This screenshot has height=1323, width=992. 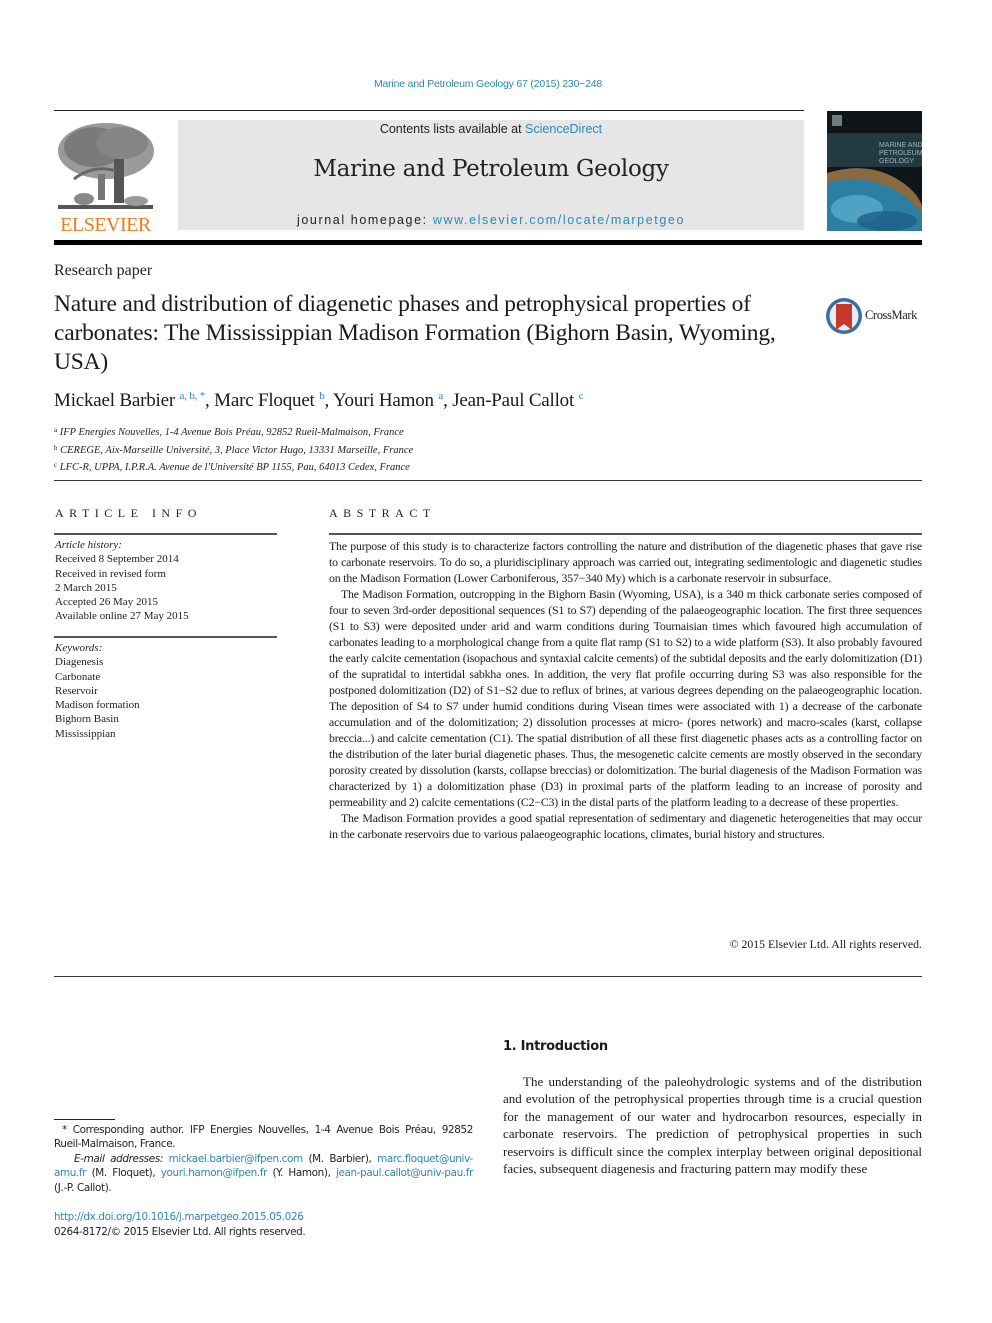 What do you see at coordinates (214, 1173) in the screenshot?
I see `email-link: youri.hamon@ifpen.fr` at bounding box center [214, 1173].